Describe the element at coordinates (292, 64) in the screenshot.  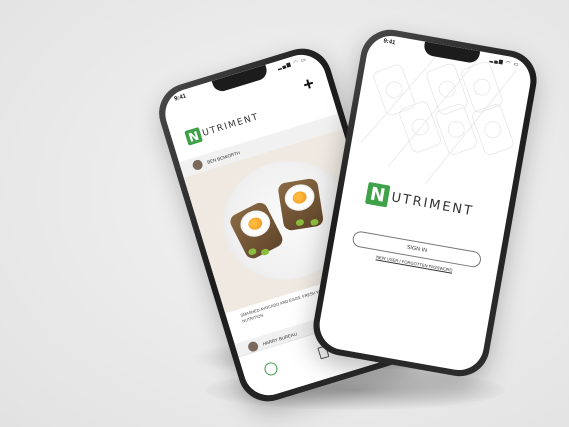
I see `status-icons: ▂▄▆ ◠ ▭` at that location.